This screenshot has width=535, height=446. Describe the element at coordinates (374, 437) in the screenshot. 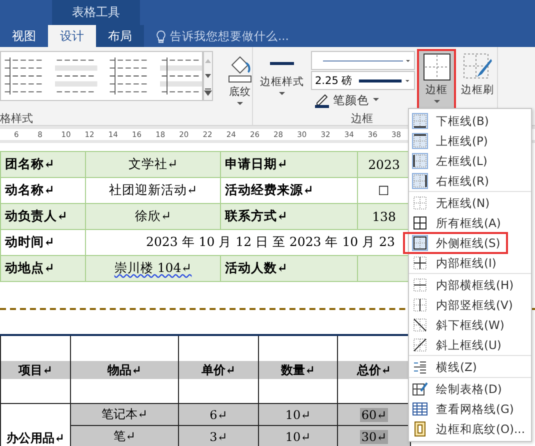

I see `table-cell: 30↵` at that location.